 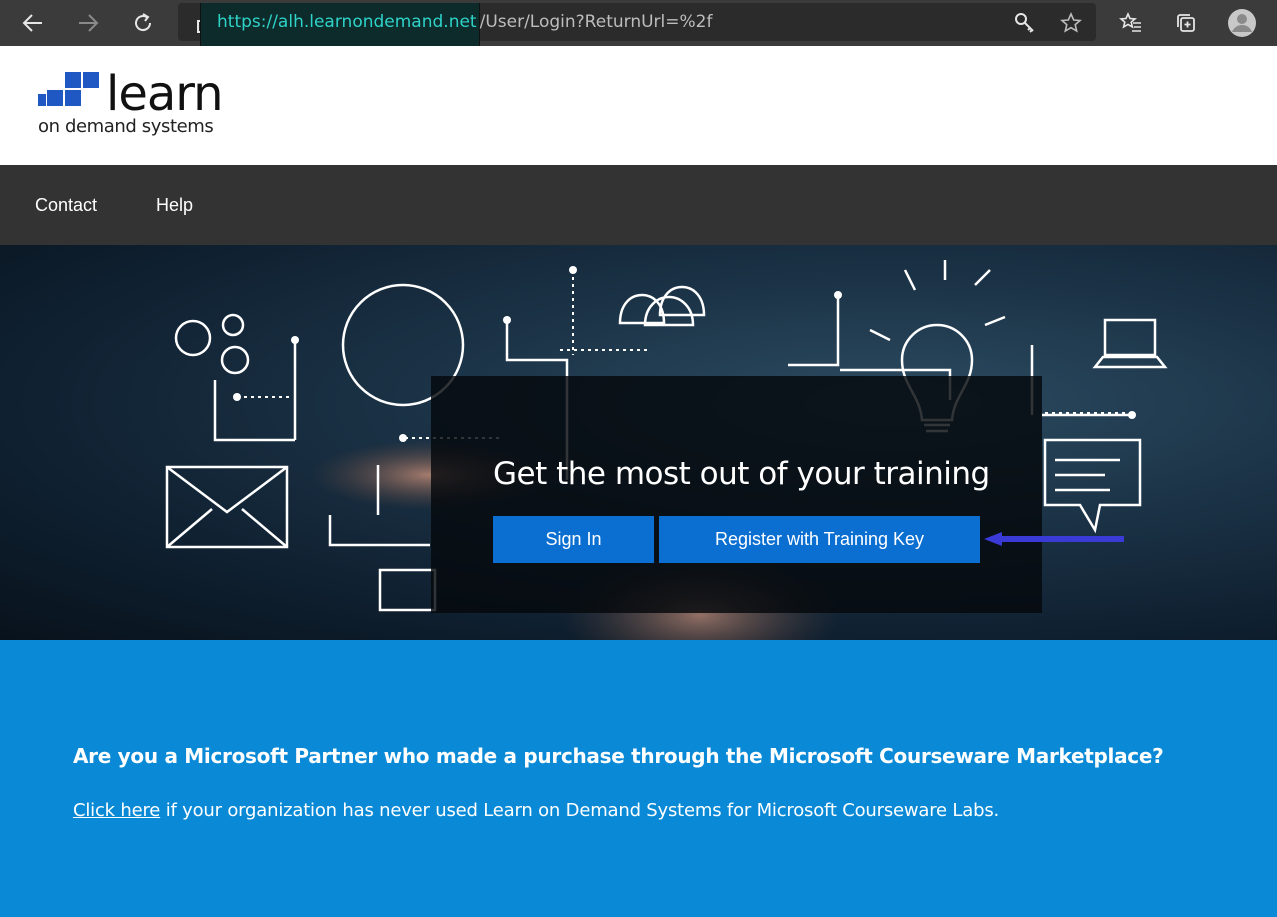 What do you see at coordinates (174, 205) in the screenshot?
I see `nav-help: Help` at bounding box center [174, 205].